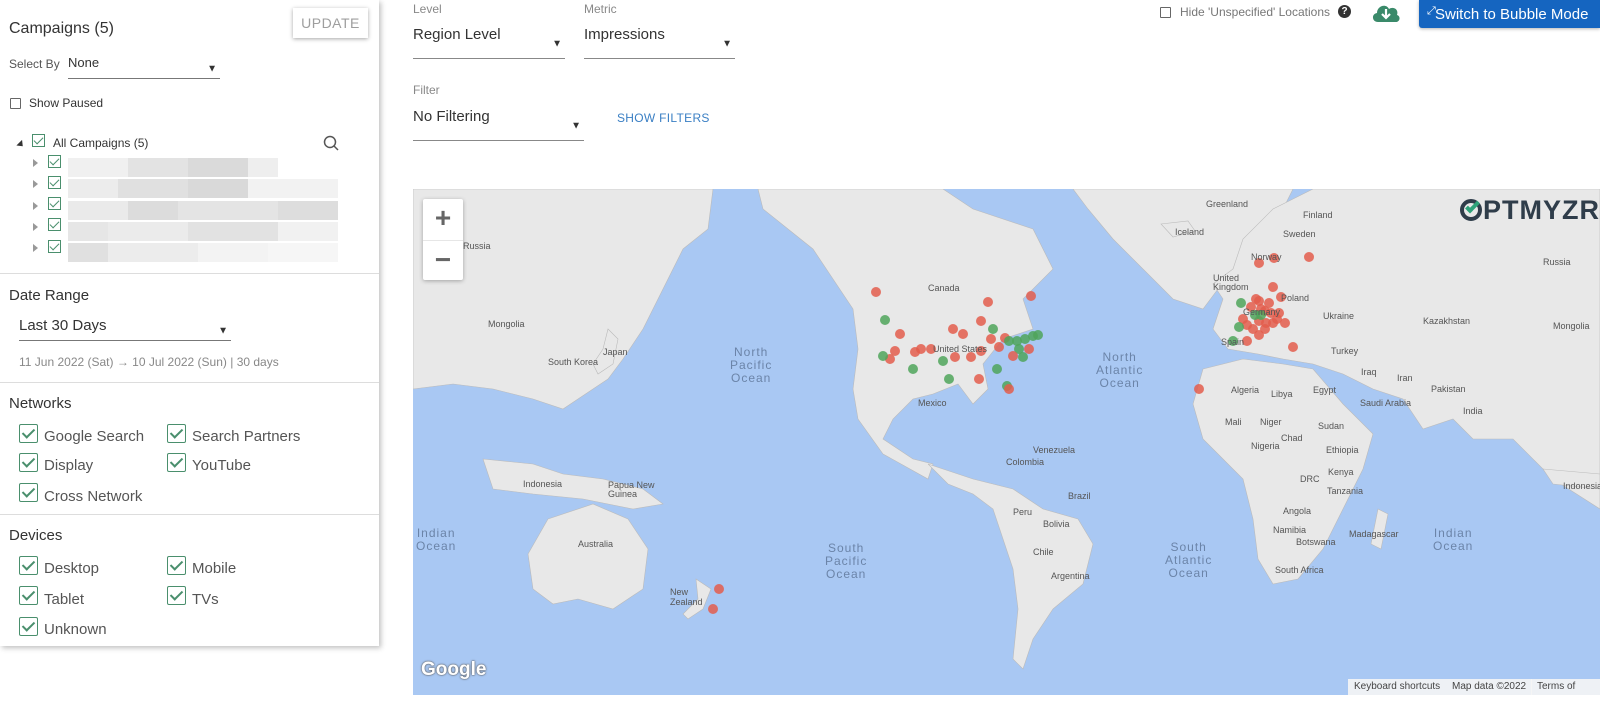 The width and height of the screenshot is (1600, 706). Describe the element at coordinates (28, 595) in the screenshot. I see `device-tablet-checkbox` at that location.